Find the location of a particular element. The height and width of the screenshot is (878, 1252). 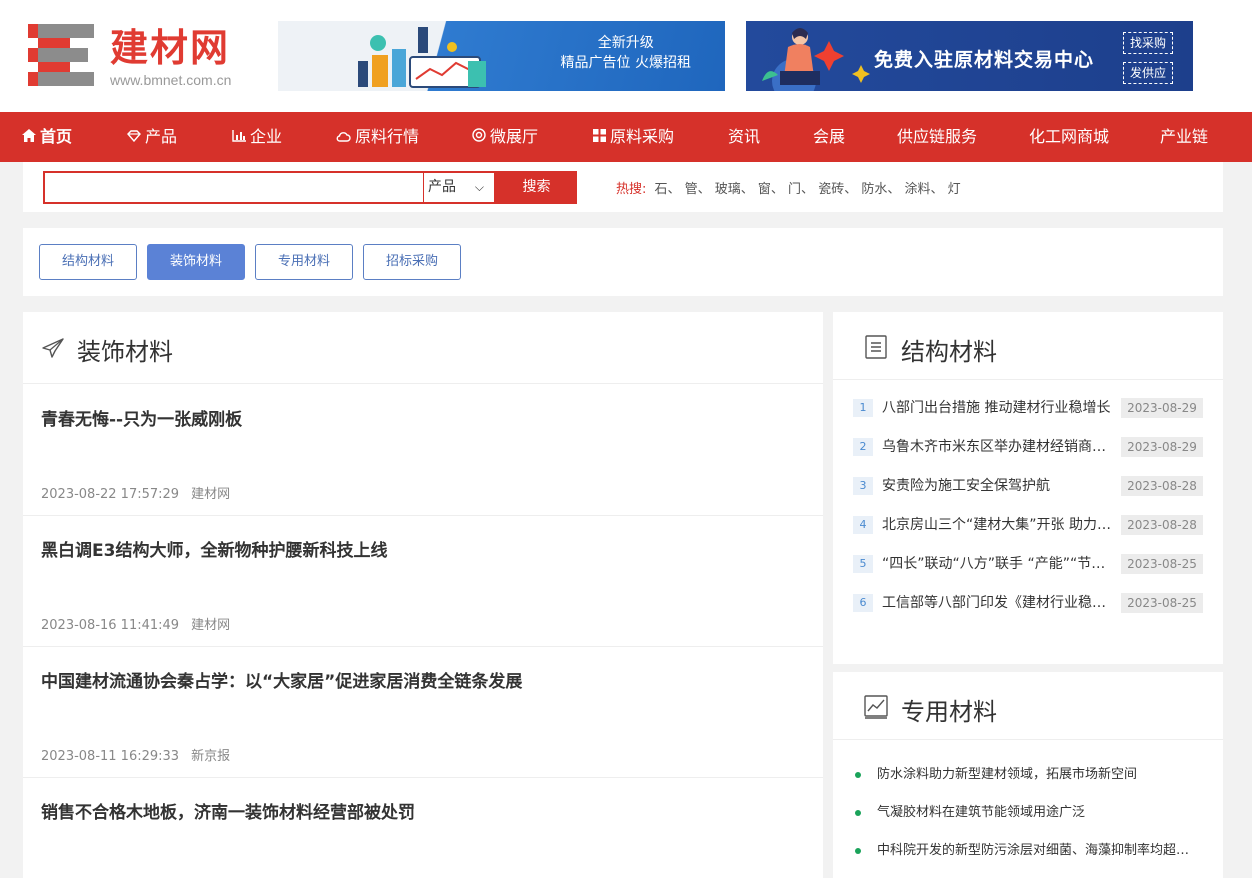

search-button: 搜索 is located at coordinates (536, 187).